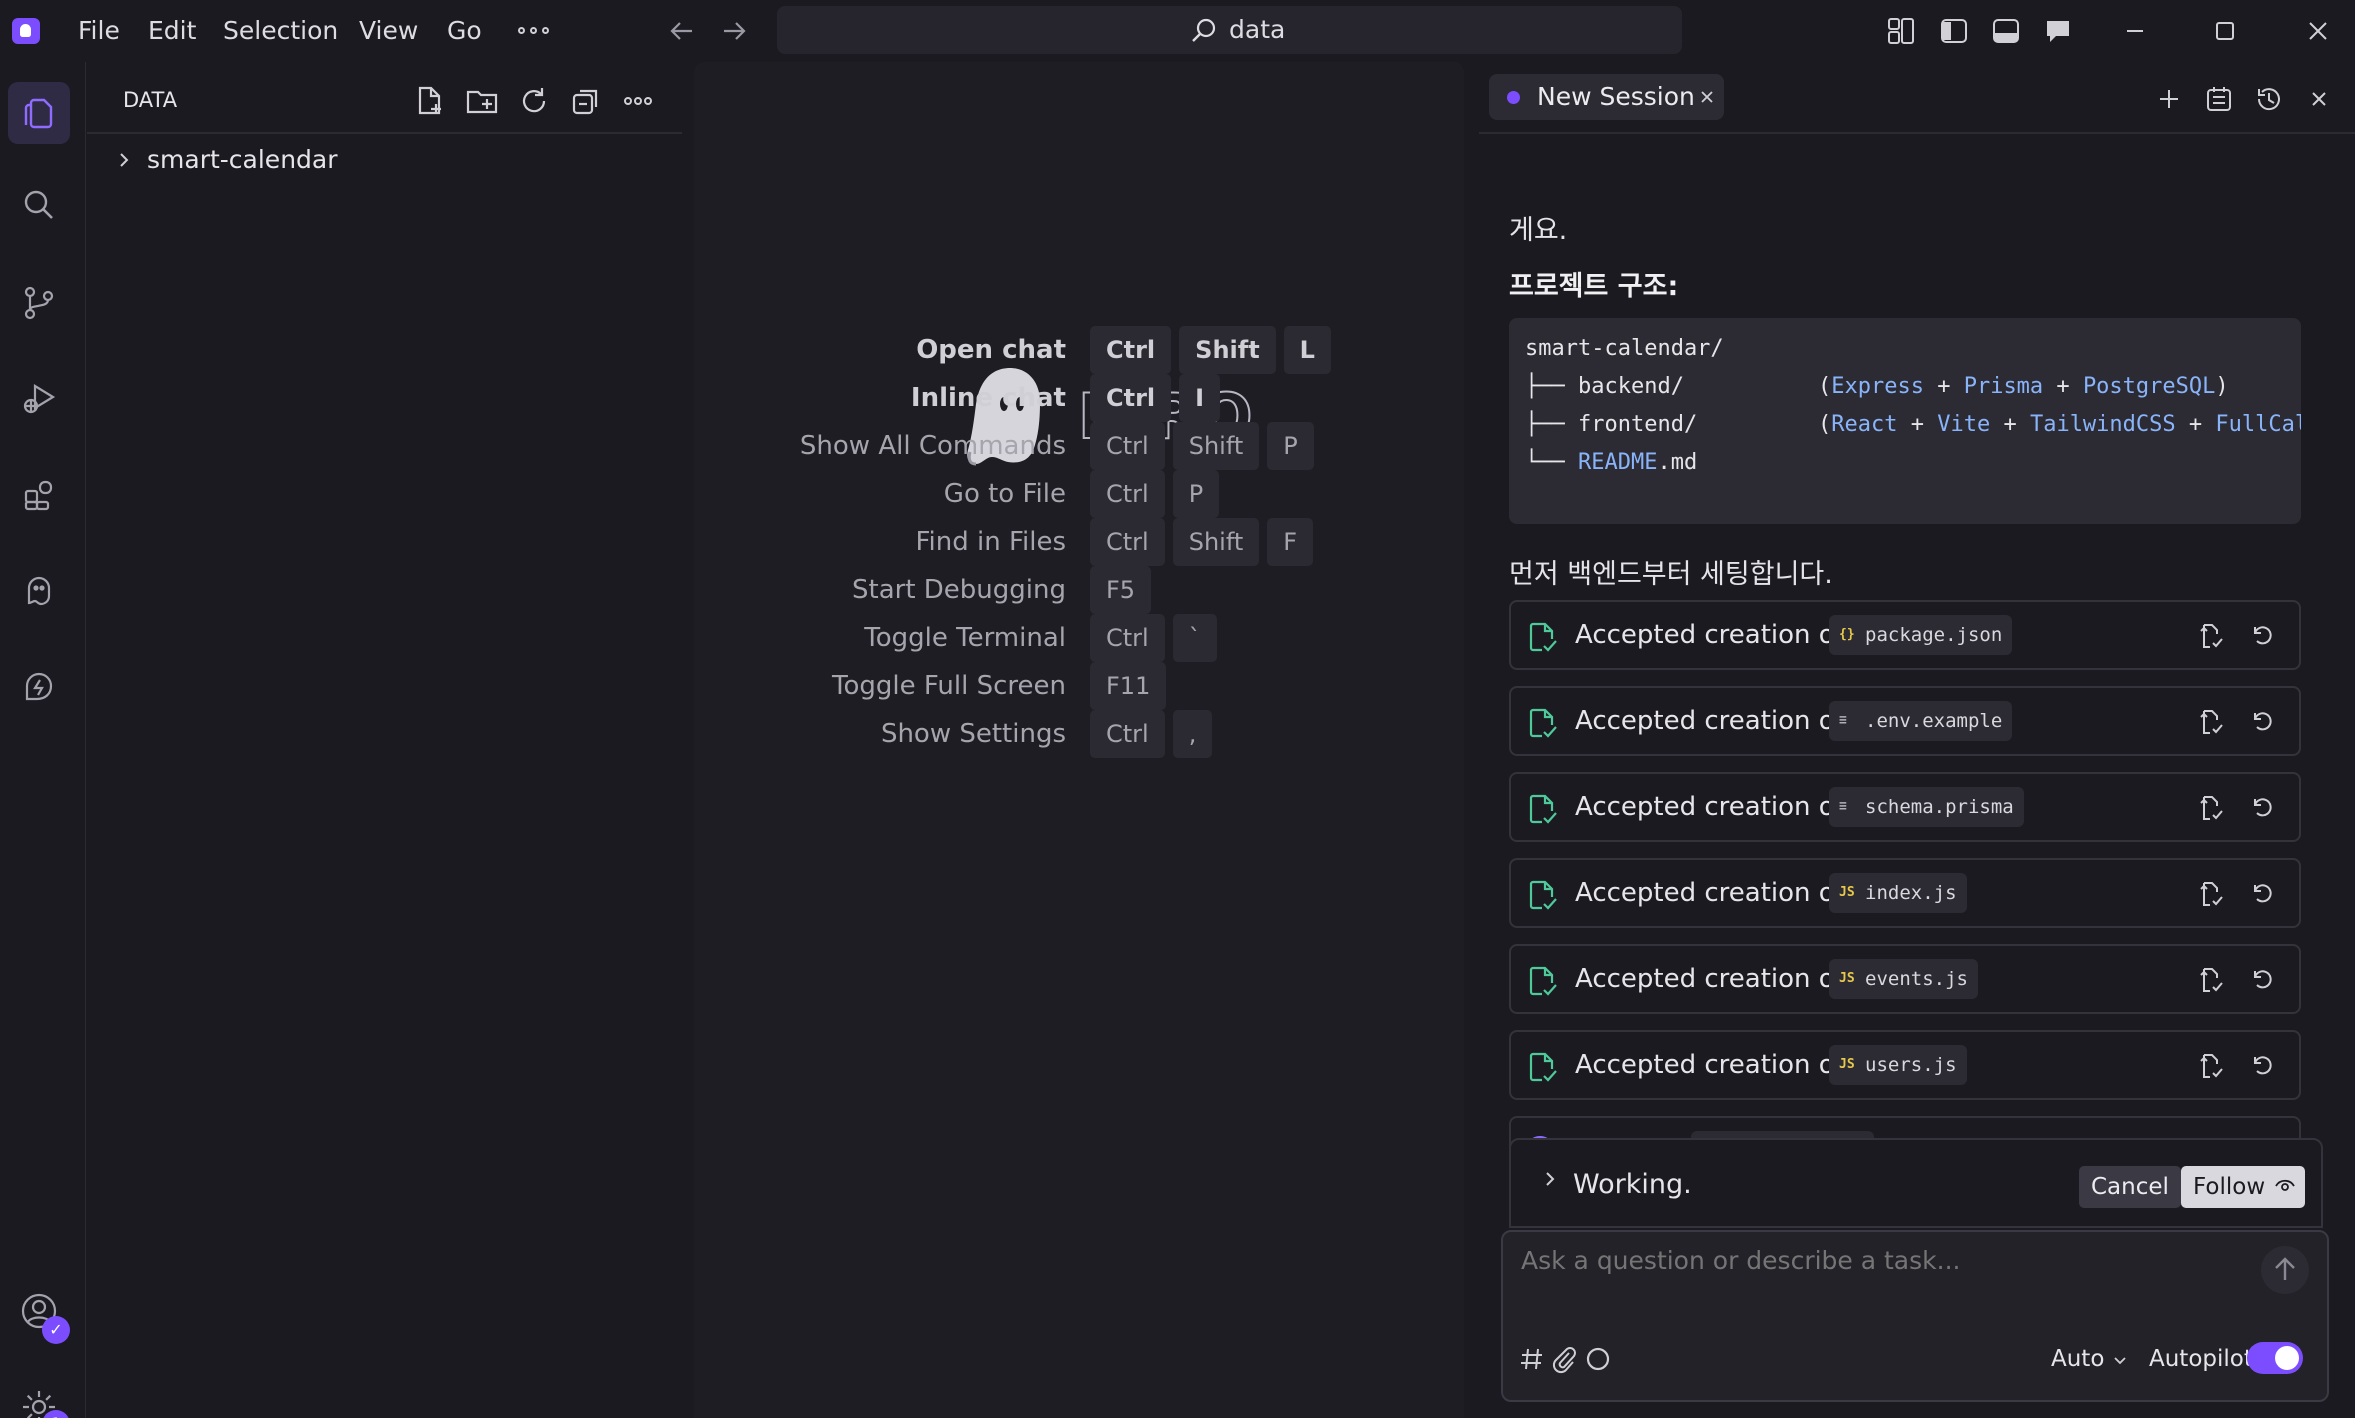 Image resolution: width=2355 pixels, height=1418 pixels. I want to click on toggle-panel-icon, so click(2006, 31).